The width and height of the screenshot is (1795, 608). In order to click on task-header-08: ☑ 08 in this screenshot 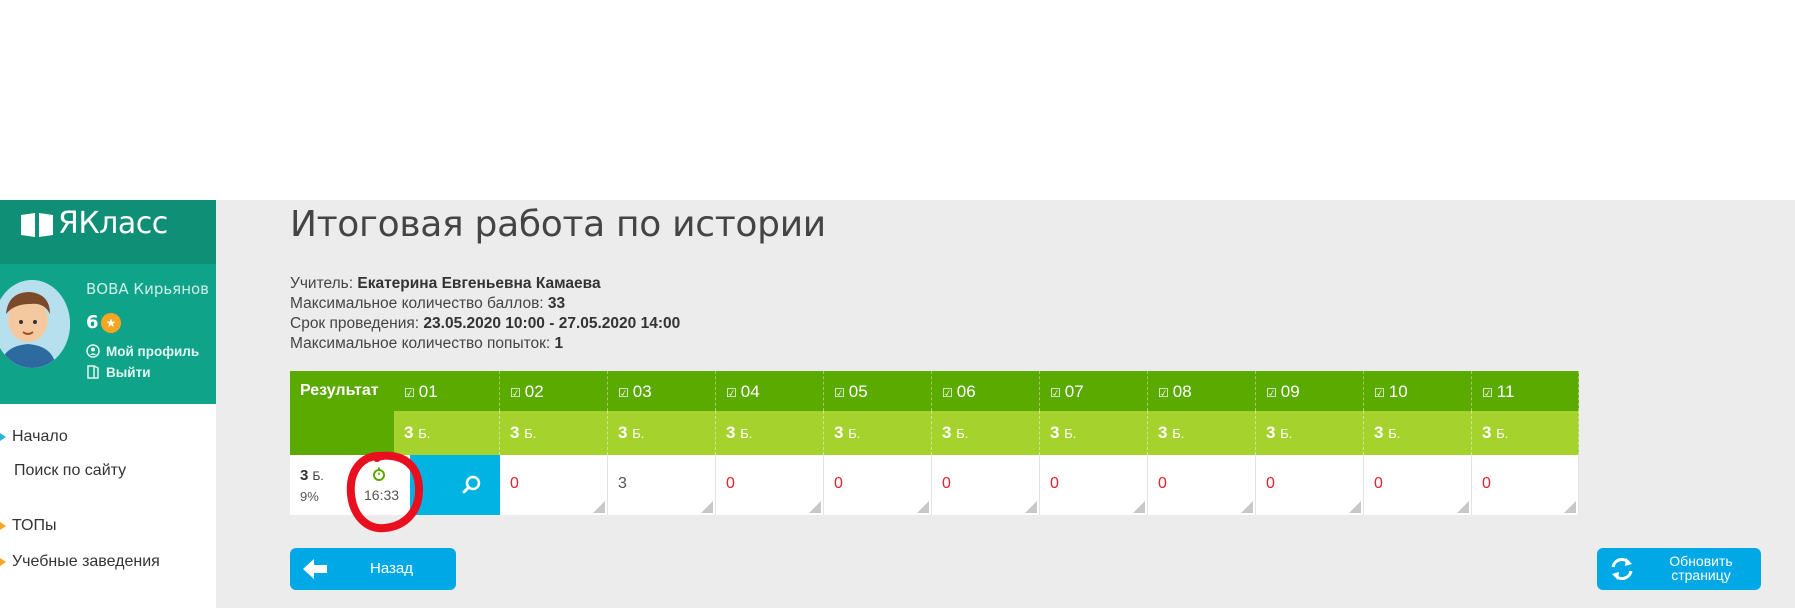, I will do `click(1202, 391)`.